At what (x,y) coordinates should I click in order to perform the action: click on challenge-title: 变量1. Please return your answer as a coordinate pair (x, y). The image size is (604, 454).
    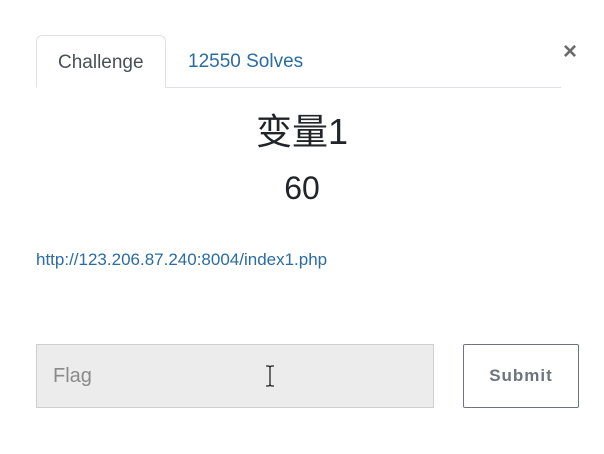
    Looking at the image, I should click on (302, 131).